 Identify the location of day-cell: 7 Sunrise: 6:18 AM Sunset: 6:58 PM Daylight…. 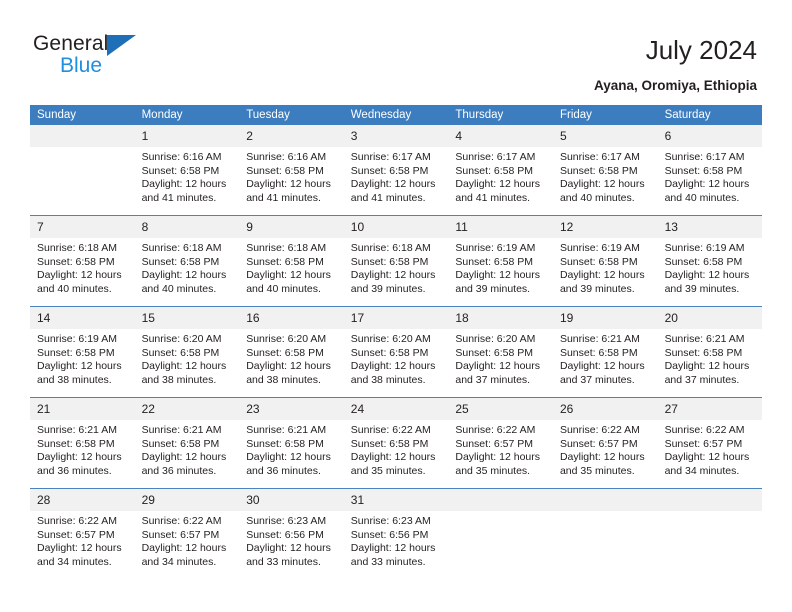
(82, 261).